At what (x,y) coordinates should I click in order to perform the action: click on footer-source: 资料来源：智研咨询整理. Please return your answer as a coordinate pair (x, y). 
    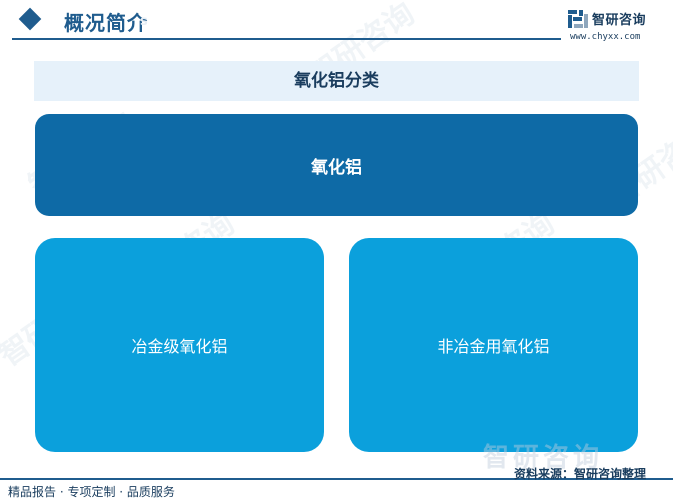
    Looking at the image, I should click on (580, 474).